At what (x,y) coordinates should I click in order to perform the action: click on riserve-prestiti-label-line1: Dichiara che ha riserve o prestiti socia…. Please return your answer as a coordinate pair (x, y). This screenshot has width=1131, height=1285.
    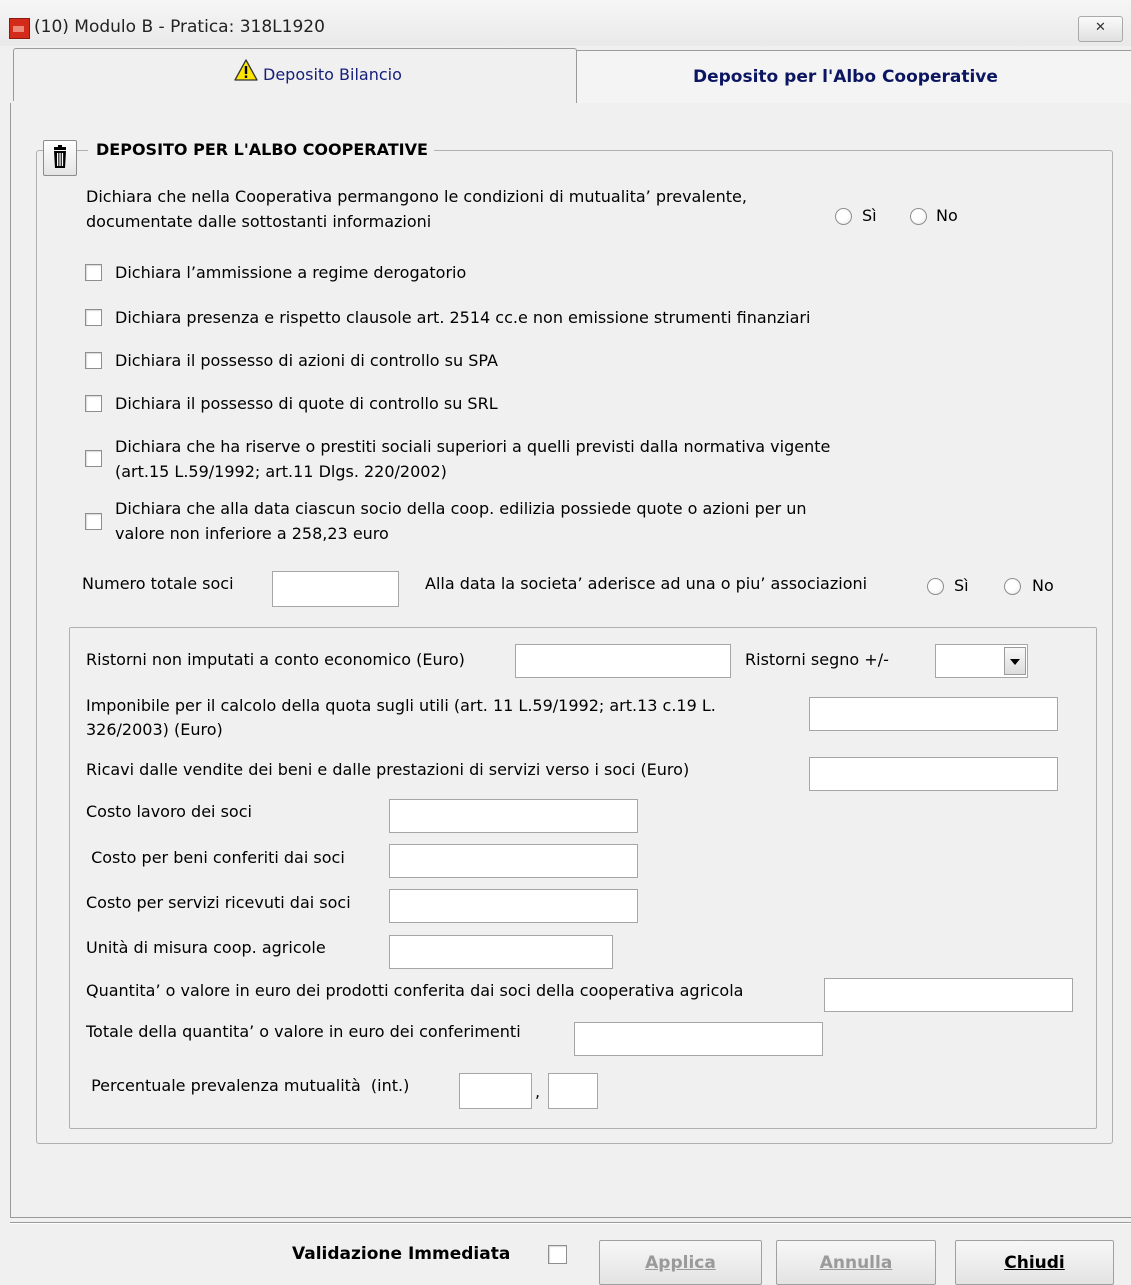
    Looking at the image, I should click on (473, 446).